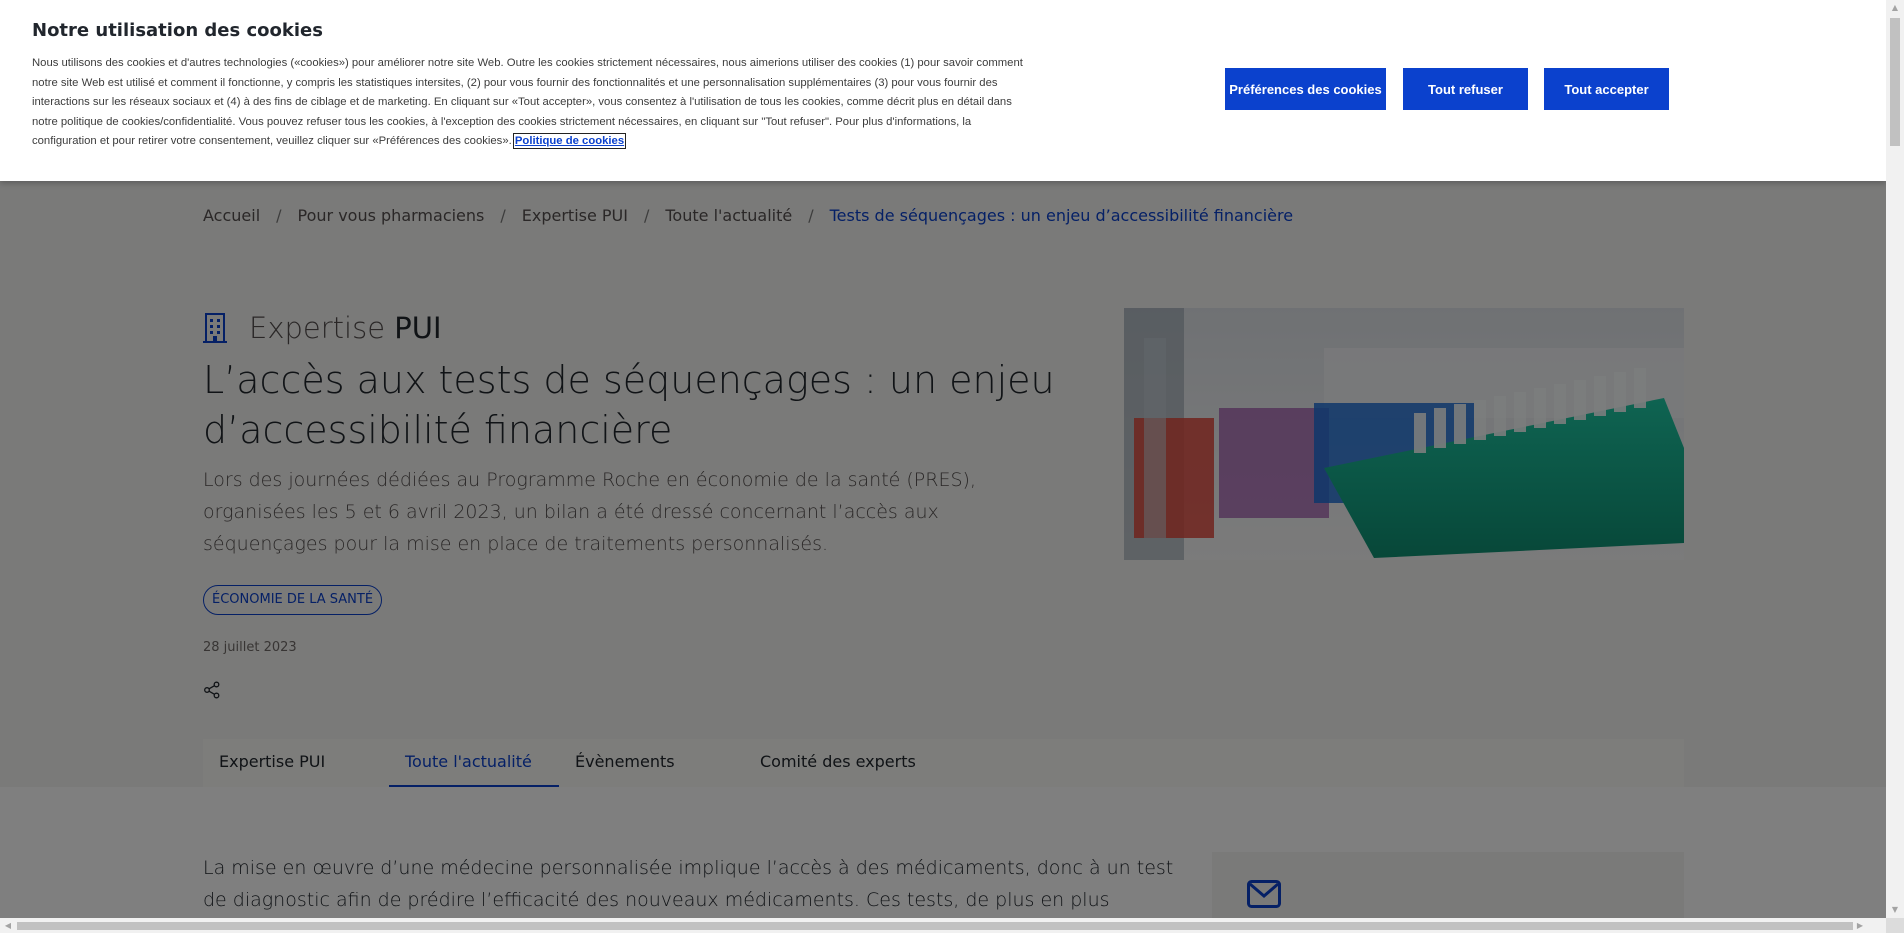  What do you see at coordinates (1895, 459) in the screenshot?
I see `vertical-scrollbar: ▲ ▼` at bounding box center [1895, 459].